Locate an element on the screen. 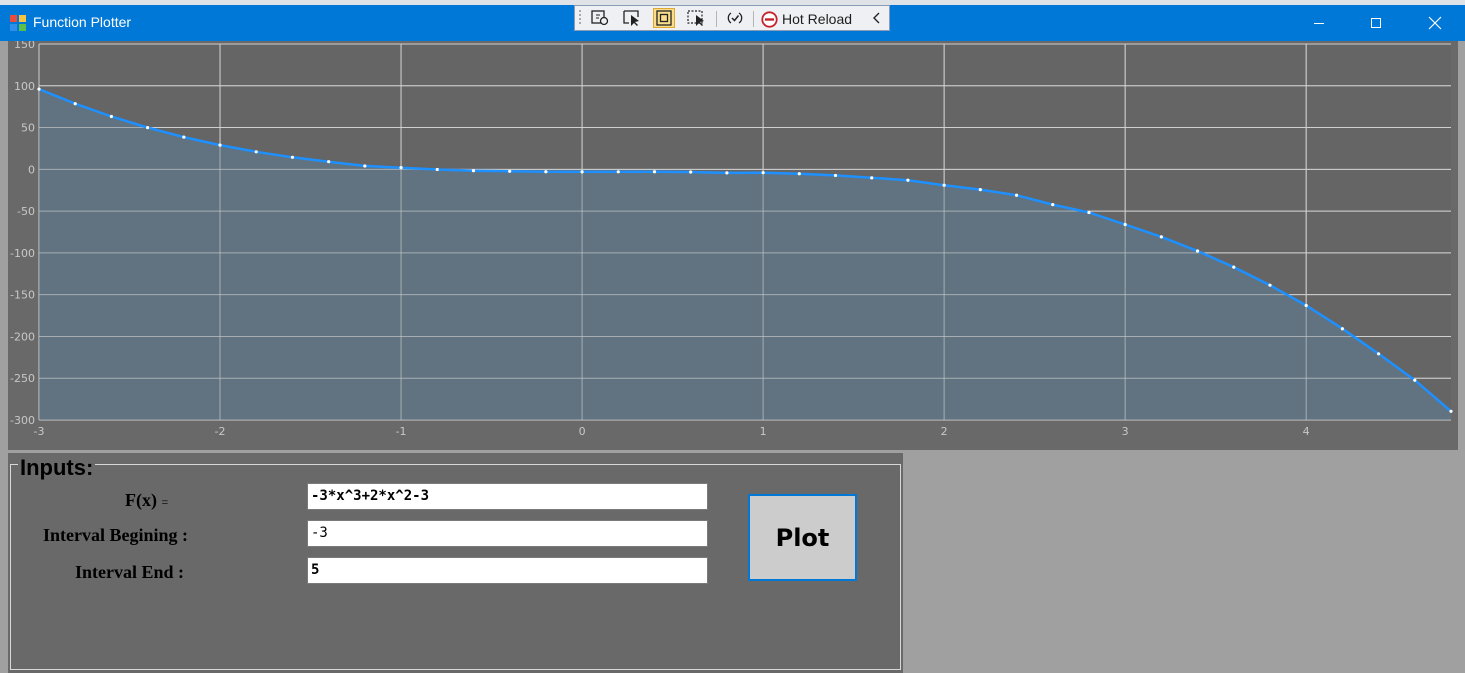 This screenshot has width=1465, height=673. hot-reload-button: Hot Reload is located at coordinates (806, 19).